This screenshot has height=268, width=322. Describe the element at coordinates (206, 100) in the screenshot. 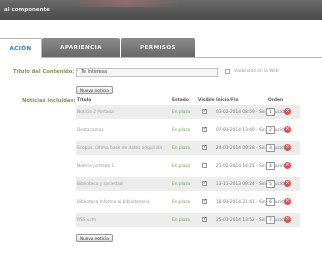

I see `col-visible: Visible` at that location.